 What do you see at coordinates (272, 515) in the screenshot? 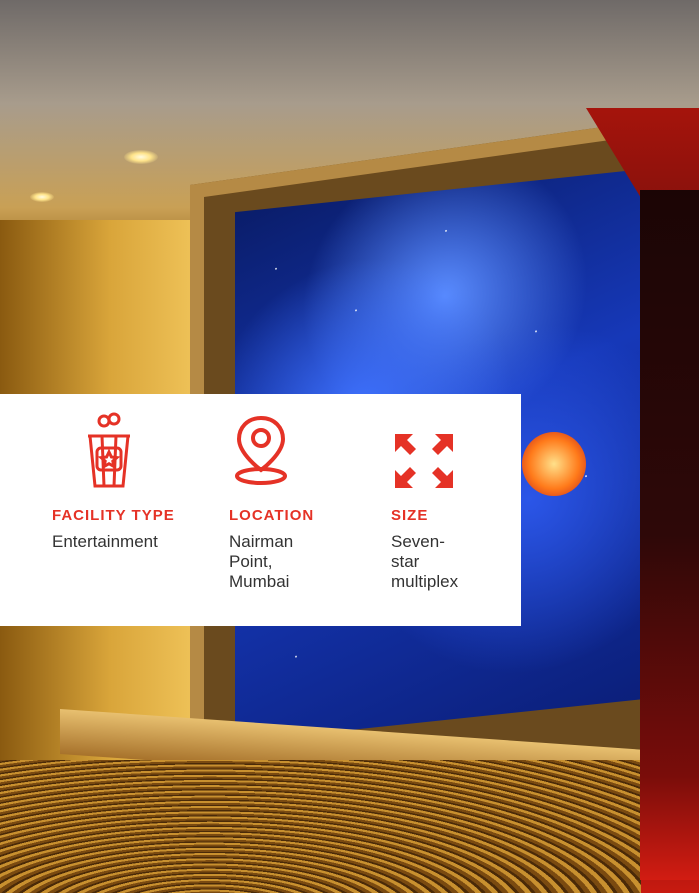
I see `location-label: LOCATION` at bounding box center [272, 515].